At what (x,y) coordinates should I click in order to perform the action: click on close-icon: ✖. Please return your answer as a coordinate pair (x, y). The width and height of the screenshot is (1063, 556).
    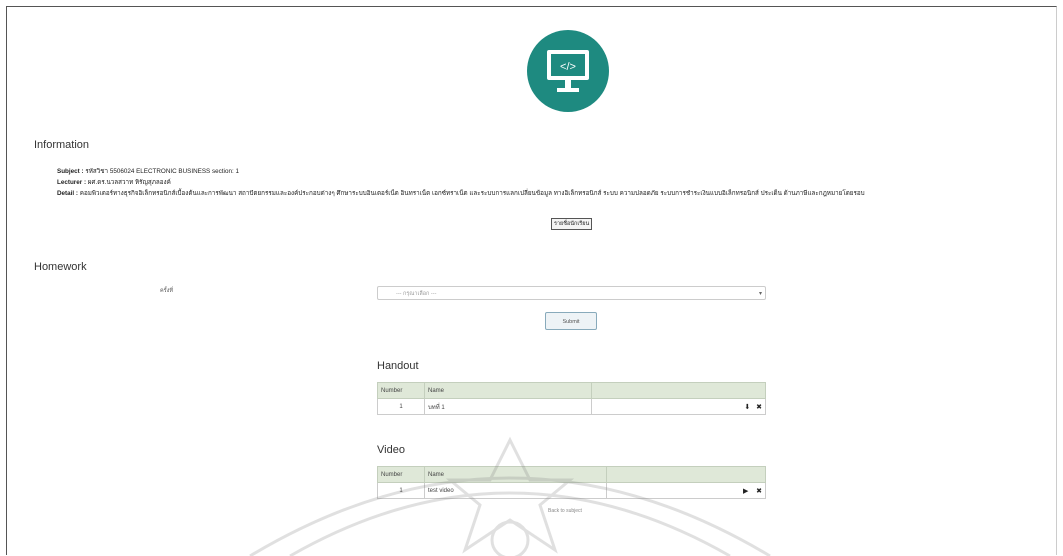
    Looking at the image, I should click on (759, 407).